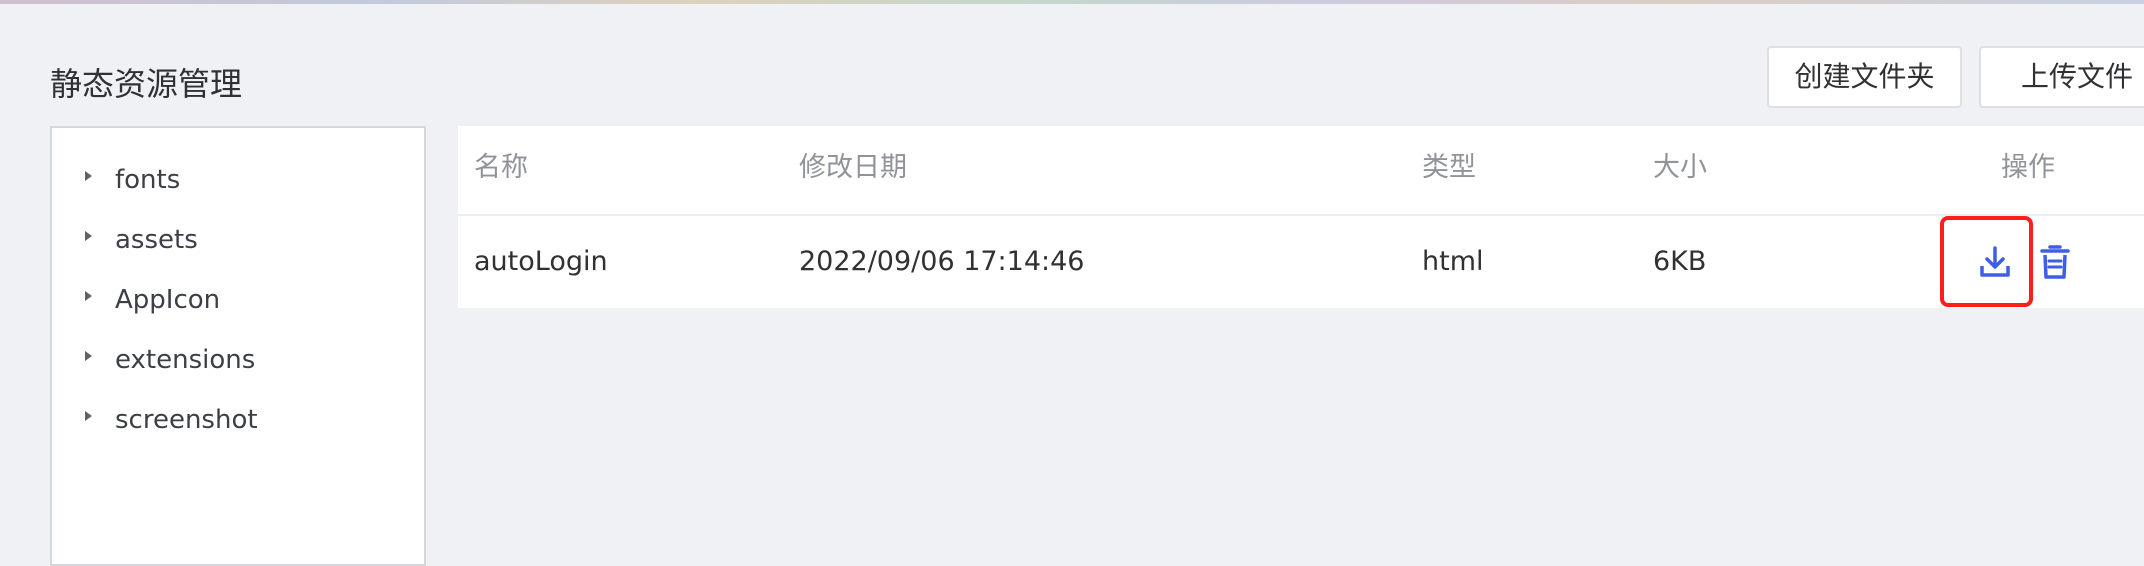  Describe the element at coordinates (238, 300) in the screenshot. I see `tree-item-appicon: AppIcon` at that location.